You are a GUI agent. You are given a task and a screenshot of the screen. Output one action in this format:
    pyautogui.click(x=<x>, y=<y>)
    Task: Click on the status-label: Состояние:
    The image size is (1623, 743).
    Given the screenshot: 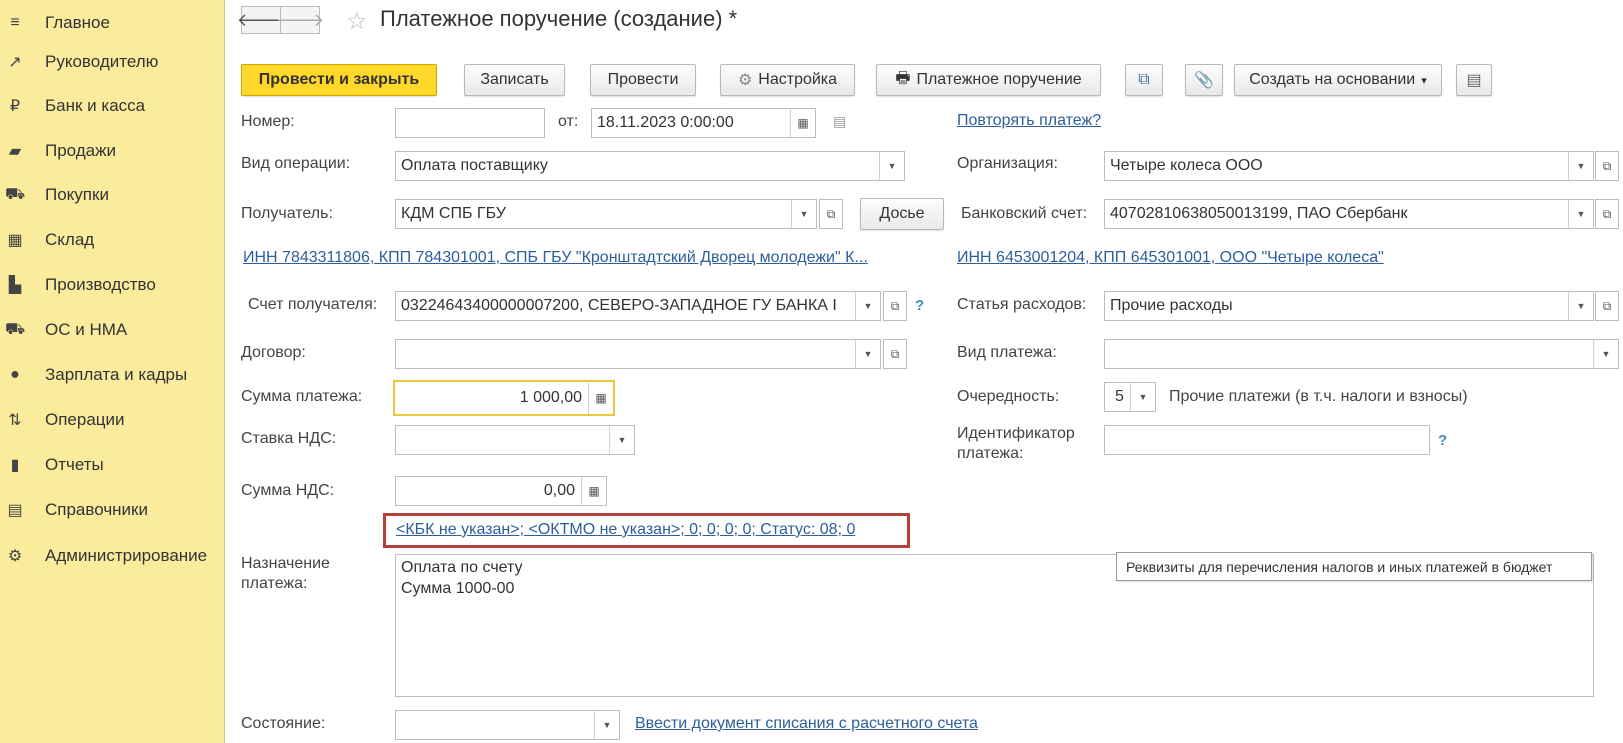 What is the action you would take?
    pyautogui.click(x=283, y=723)
    